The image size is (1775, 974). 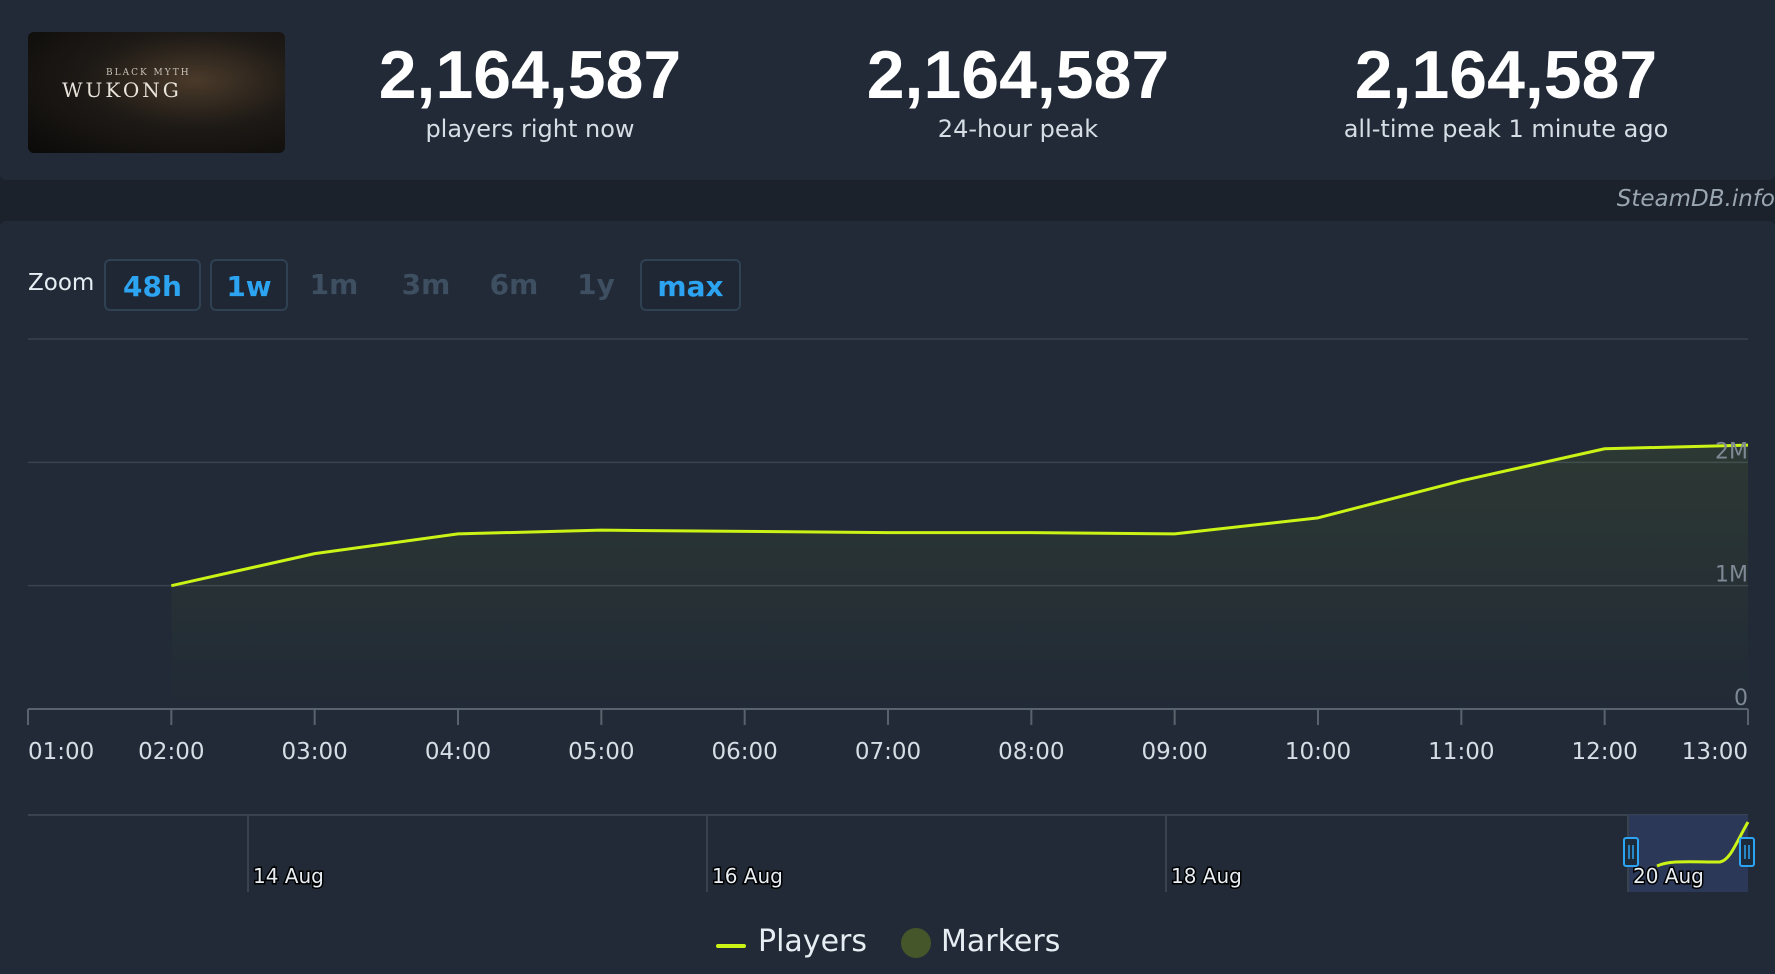 What do you see at coordinates (888, 752) in the screenshot?
I see `x-tick-label: 07:00` at bounding box center [888, 752].